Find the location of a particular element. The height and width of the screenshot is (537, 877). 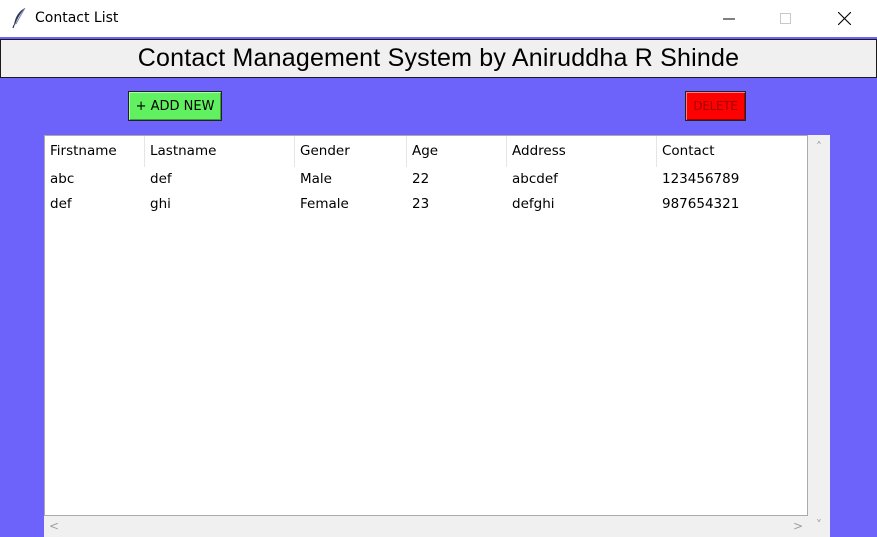

close-button is located at coordinates (844, 18).